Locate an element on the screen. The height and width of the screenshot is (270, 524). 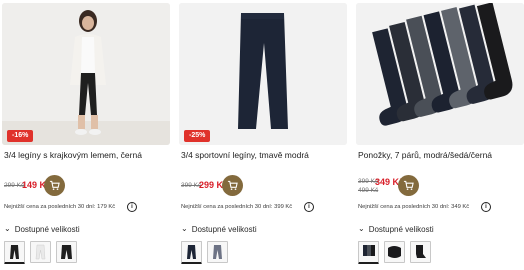
product-title: 3/4 sportovní legíny, tmavě modrá is located at coordinates (263, 155).